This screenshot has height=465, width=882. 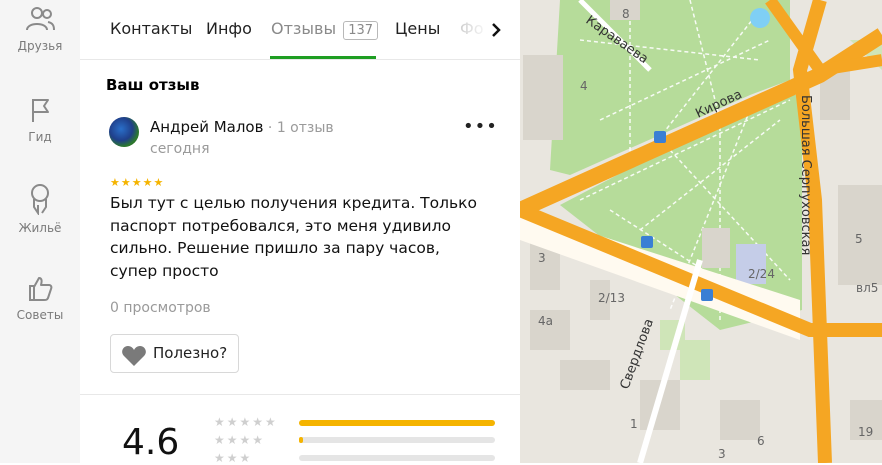 I want to click on rating-row-stars: ★★★★, so click(x=240, y=440).